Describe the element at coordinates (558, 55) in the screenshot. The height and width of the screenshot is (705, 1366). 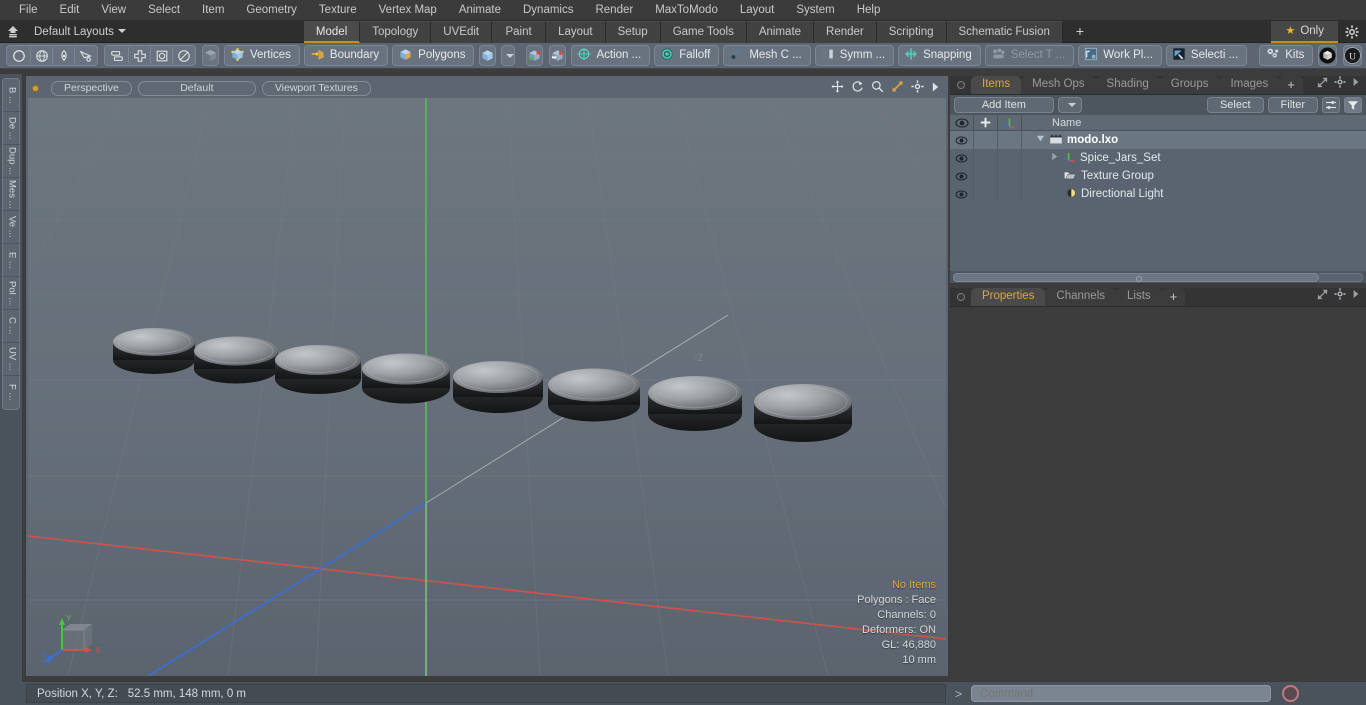
I see `snap-edge-icon` at that location.